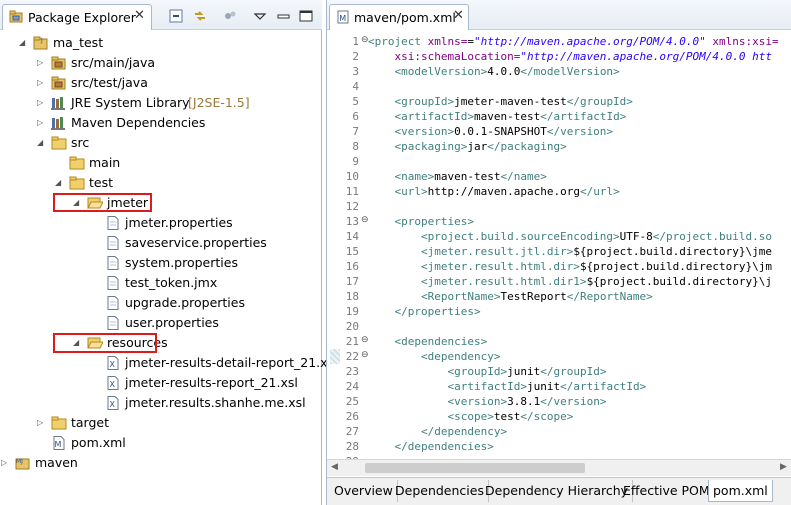 This screenshot has height=505, width=791. Describe the element at coordinates (342, 18) in the screenshot. I see `svg-text: M` at that location.